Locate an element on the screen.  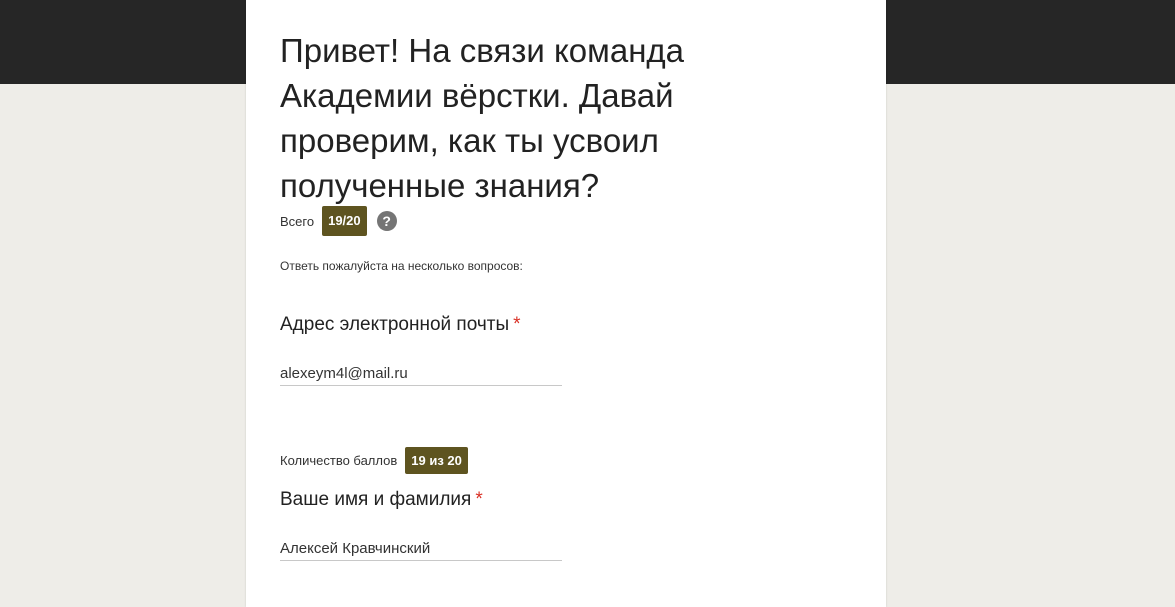
form-intro: Ответь пожалуйста на несколько вопросов: is located at coordinates (401, 266).